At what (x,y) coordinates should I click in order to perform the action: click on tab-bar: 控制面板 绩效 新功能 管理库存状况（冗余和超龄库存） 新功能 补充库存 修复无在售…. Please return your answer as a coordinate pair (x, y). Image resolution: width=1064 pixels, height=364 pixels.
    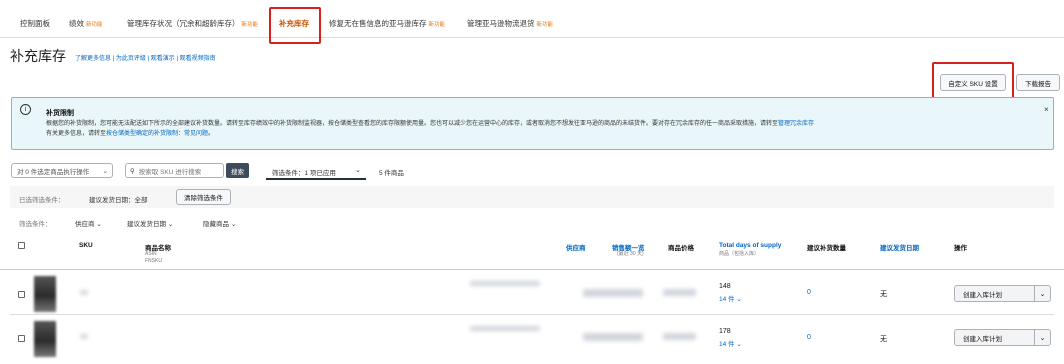
    Looking at the image, I should click on (532, 19).